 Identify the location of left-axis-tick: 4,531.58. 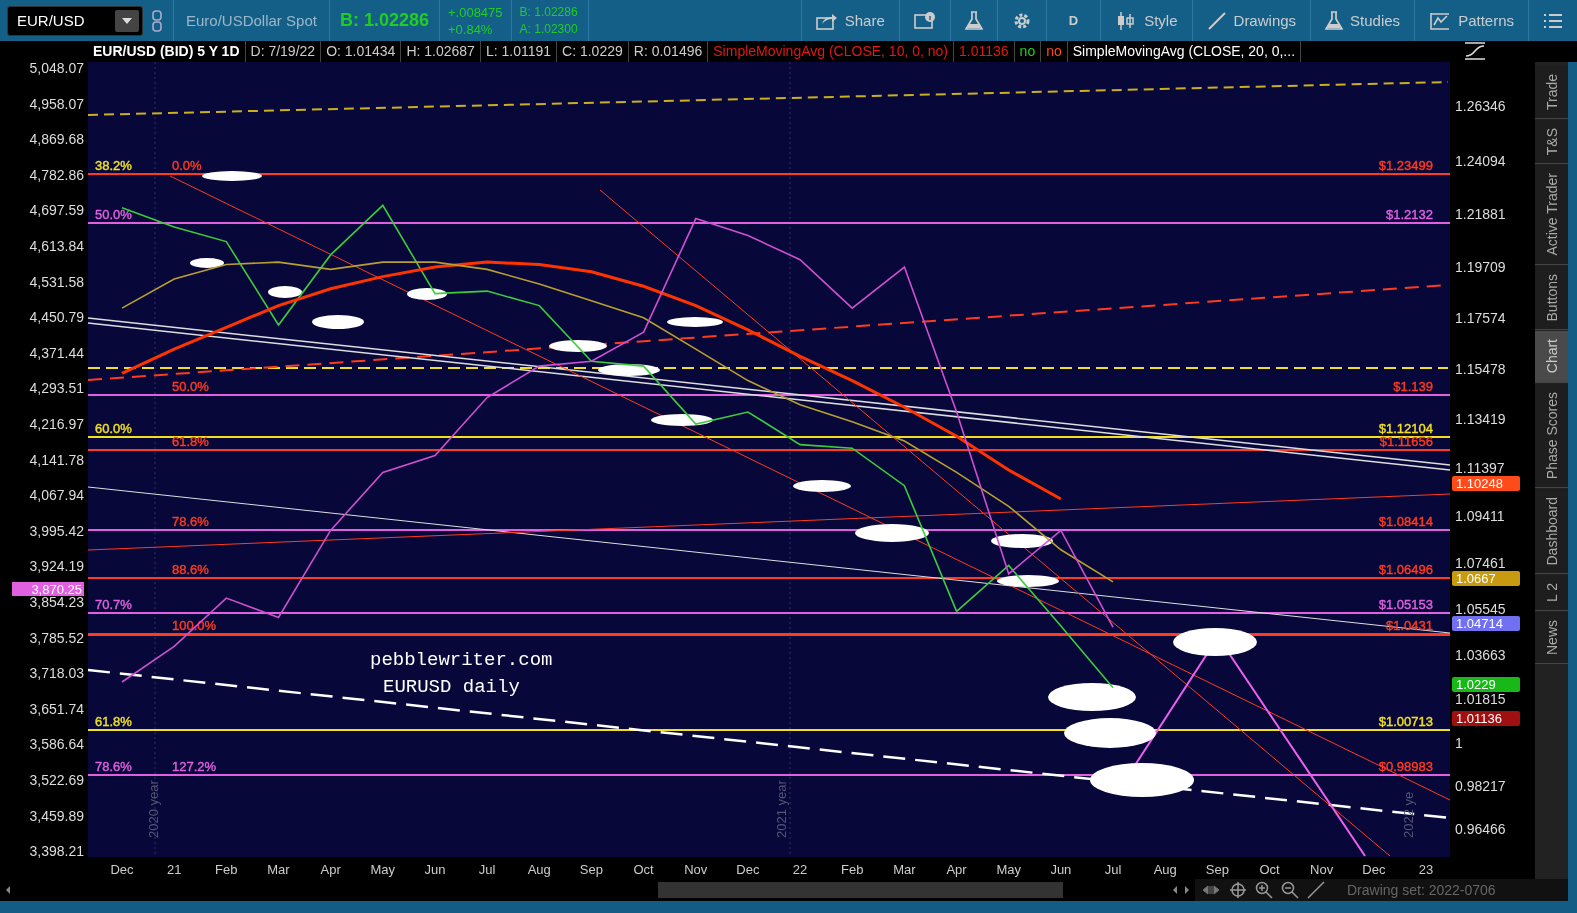
(56, 281).